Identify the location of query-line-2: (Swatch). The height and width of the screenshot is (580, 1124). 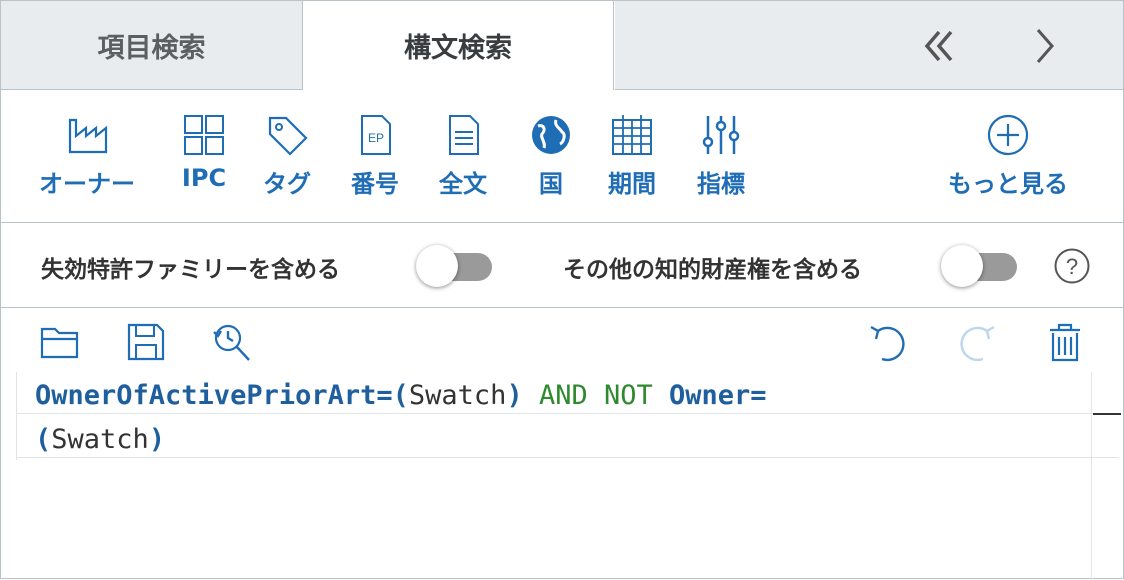
(100, 439).